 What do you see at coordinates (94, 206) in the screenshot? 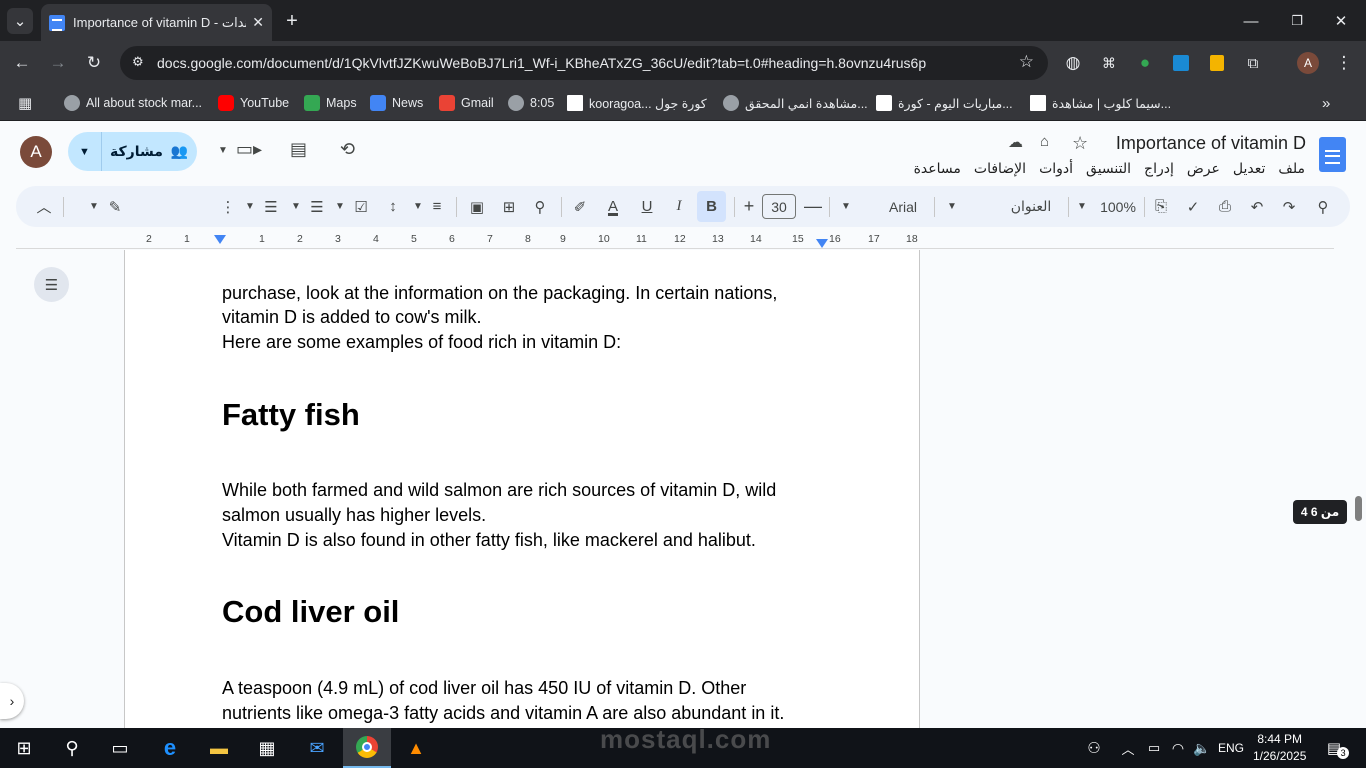
I see `mode-dropdown-icon: ▼` at bounding box center [94, 206].